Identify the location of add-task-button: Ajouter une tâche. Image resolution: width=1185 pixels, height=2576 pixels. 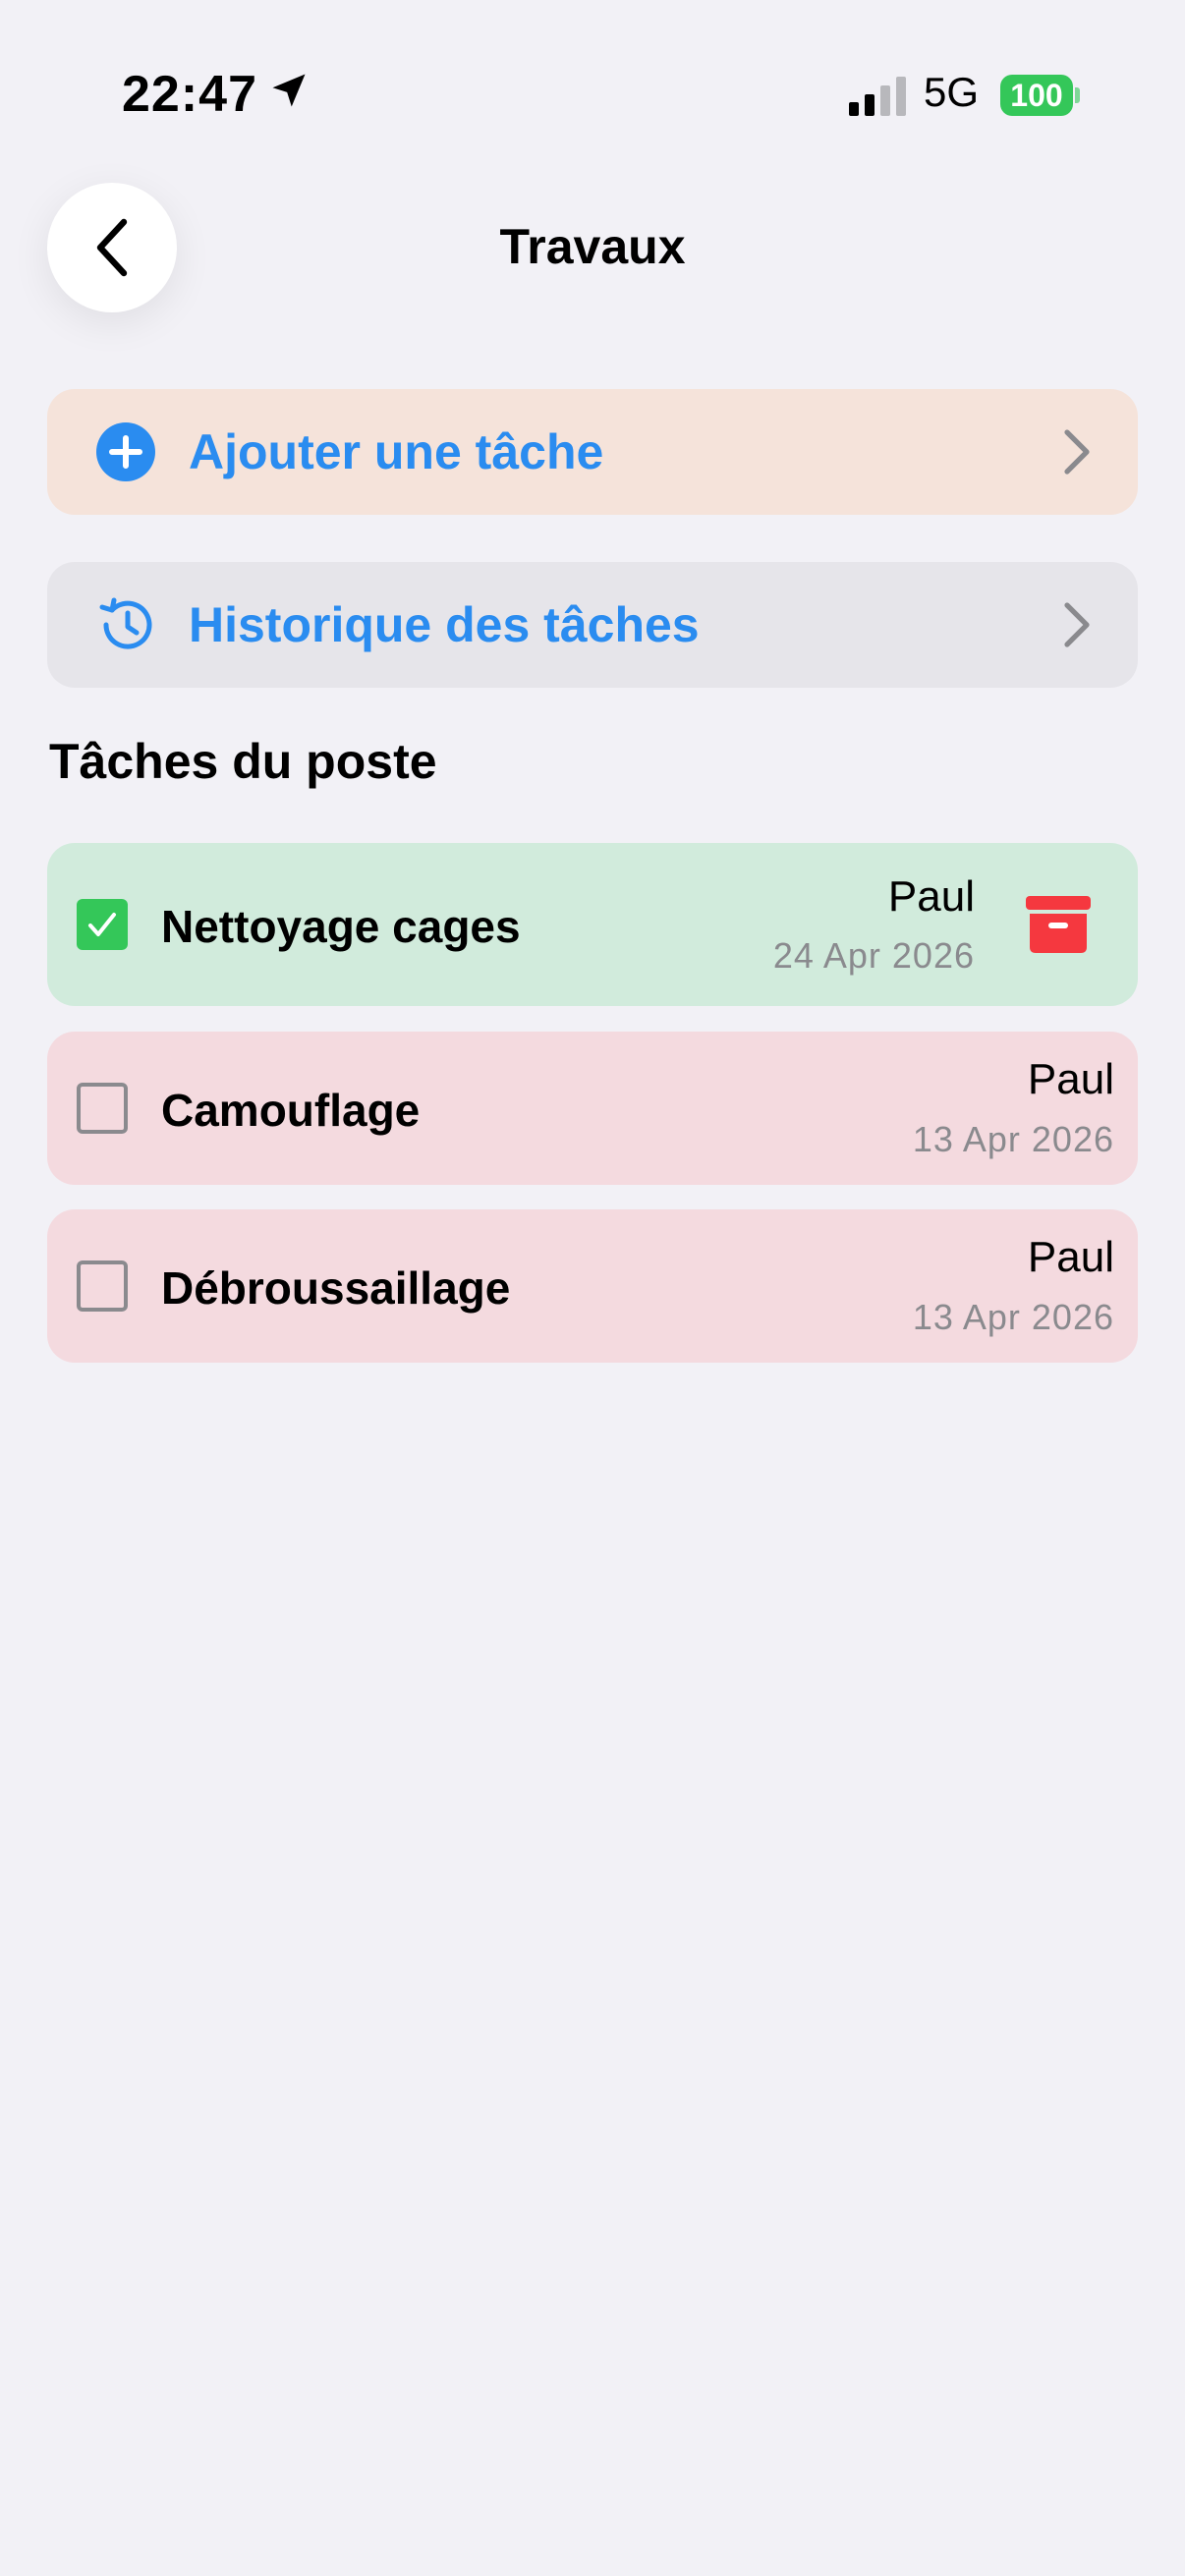
(592, 452).